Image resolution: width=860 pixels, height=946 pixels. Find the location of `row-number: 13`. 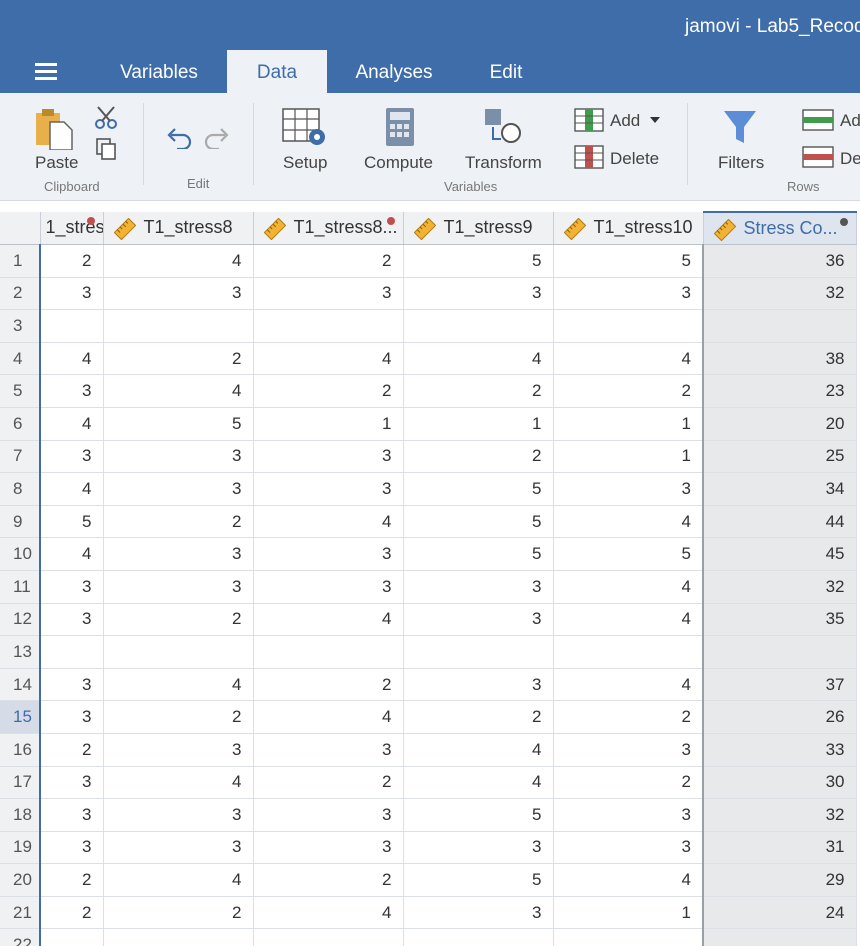

row-number: 13 is located at coordinates (20, 652).